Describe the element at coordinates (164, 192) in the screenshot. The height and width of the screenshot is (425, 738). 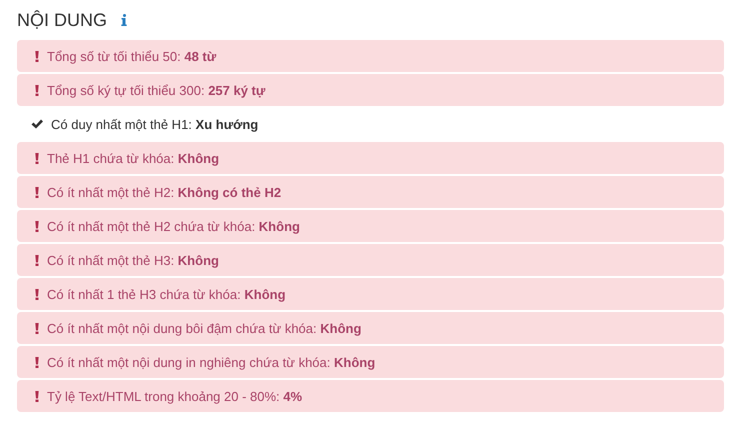
I see `check-text: Có ít nhất một thẻ H2: Không có thẻ H2` at that location.